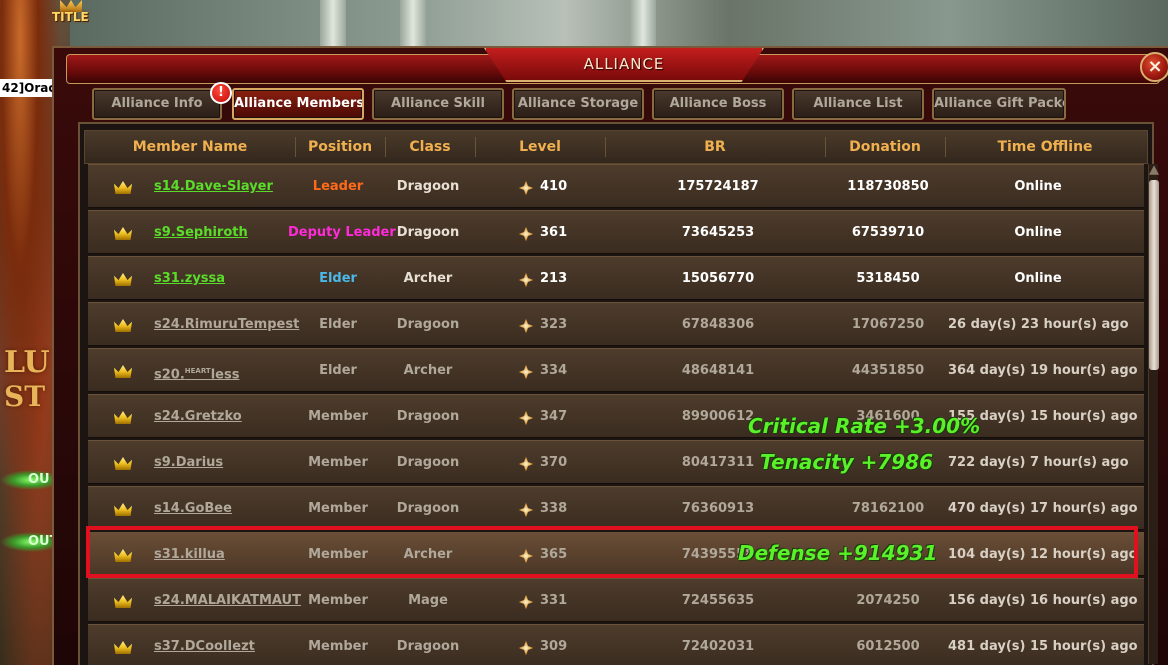 The image size is (1168, 665). I want to click on close-button: ×, so click(1154, 67).